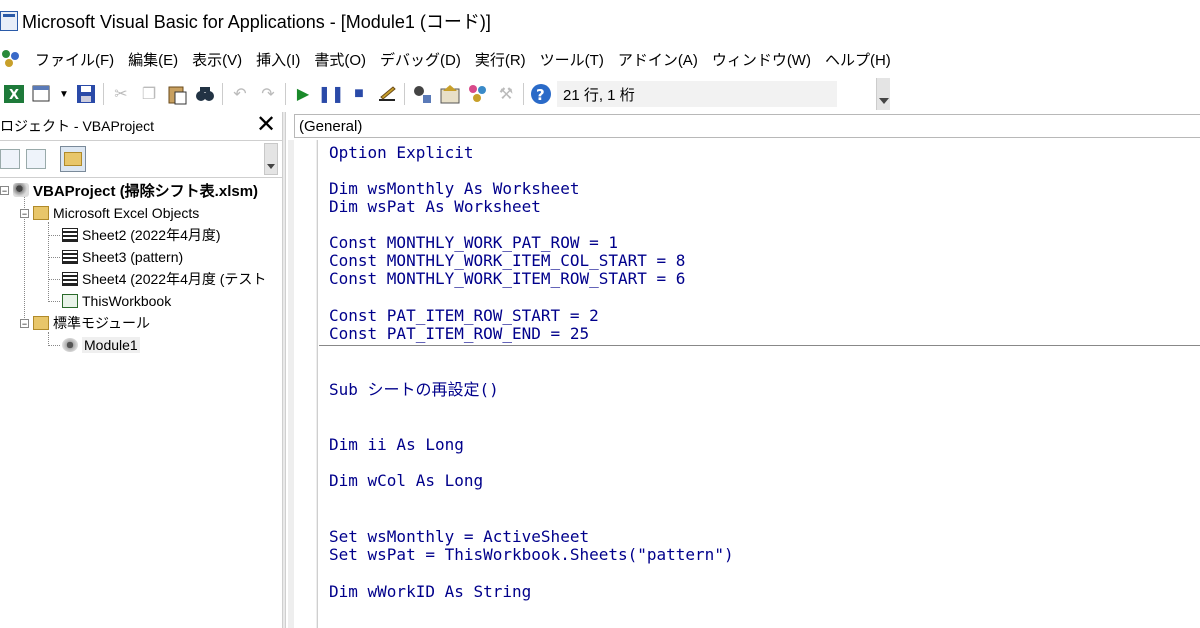 Image resolution: width=1200 pixels, height=628 pixels. What do you see at coordinates (149, 94) in the screenshot?
I see `copy-icon: ❐` at bounding box center [149, 94].